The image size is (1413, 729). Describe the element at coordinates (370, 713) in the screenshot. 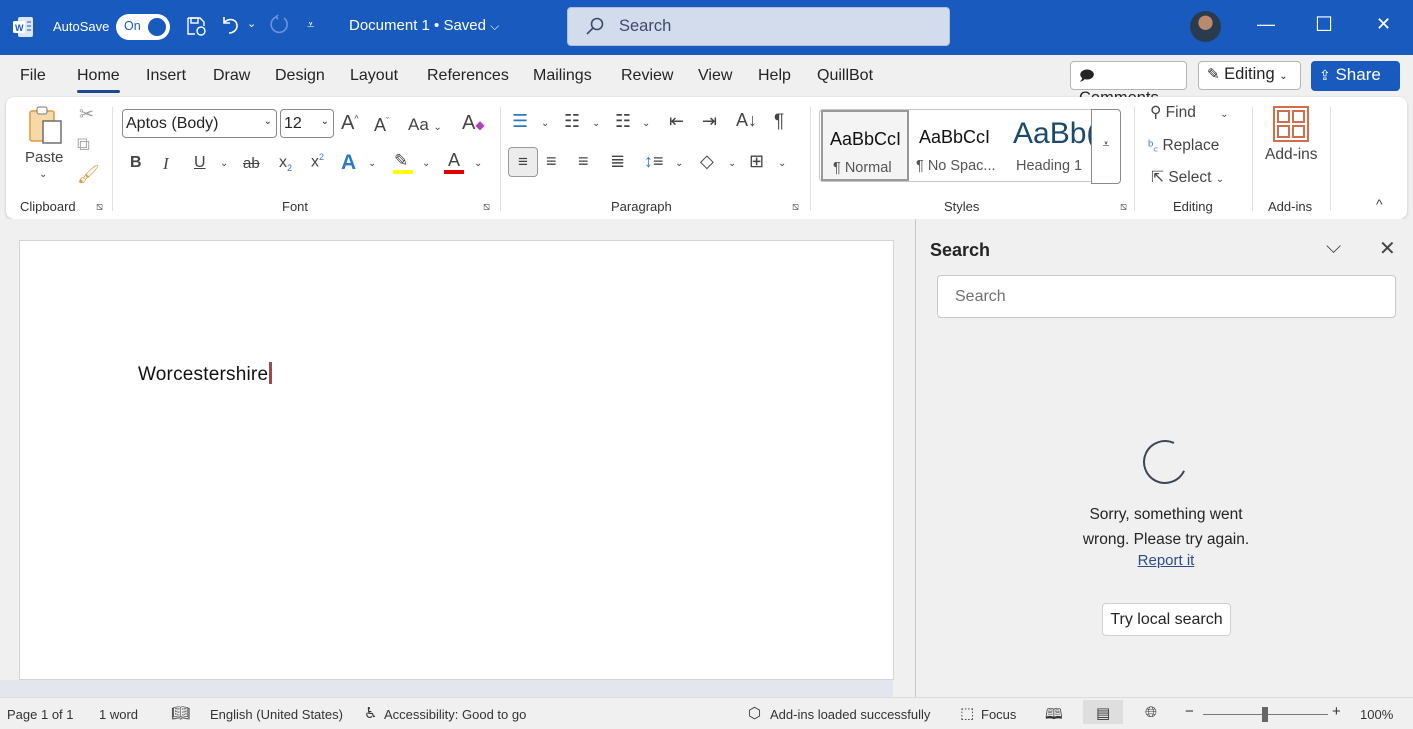

I see `accessibility-icon: ♿︎` at that location.